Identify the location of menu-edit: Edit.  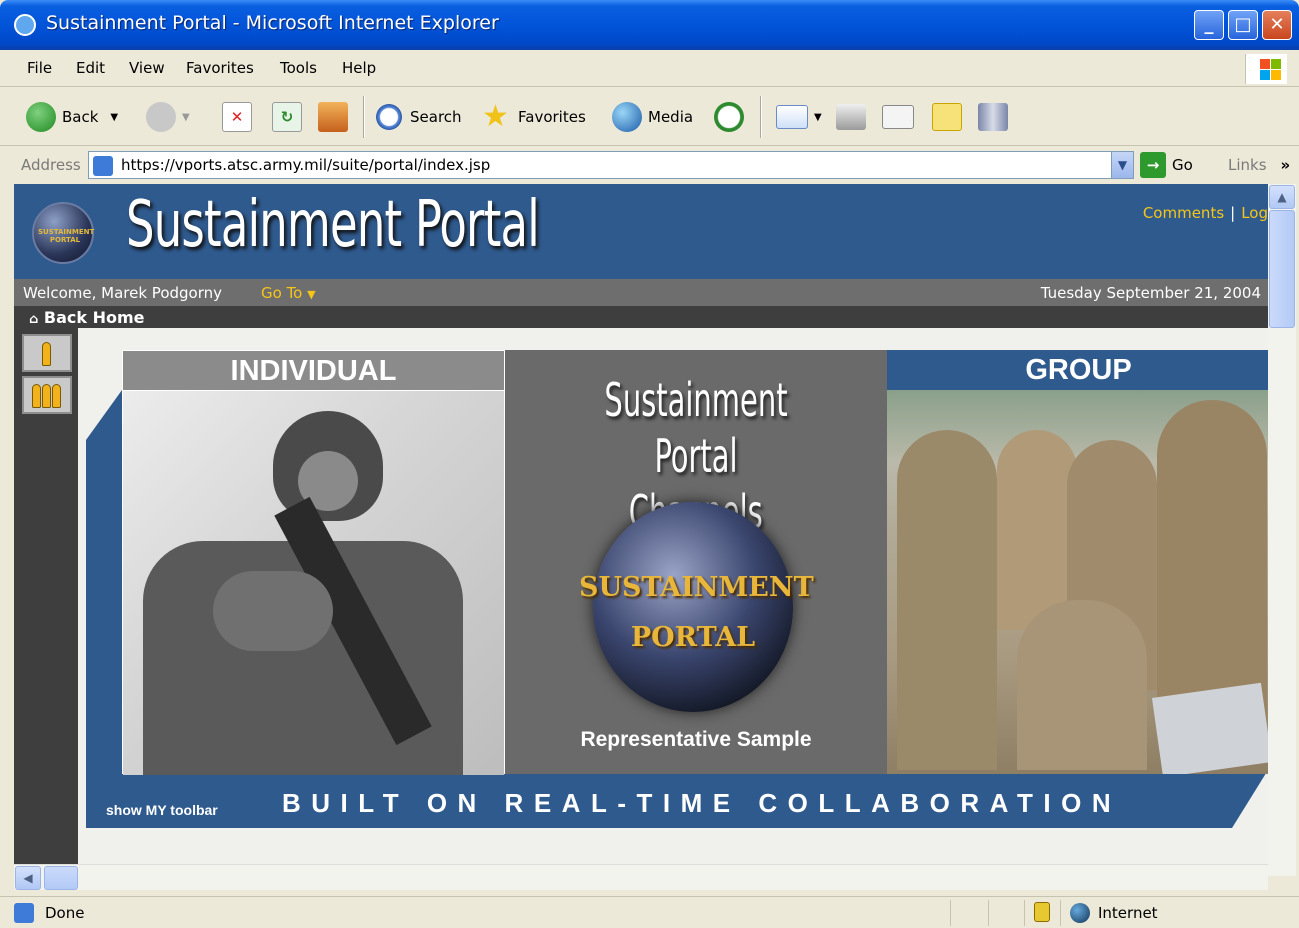
(90, 68).